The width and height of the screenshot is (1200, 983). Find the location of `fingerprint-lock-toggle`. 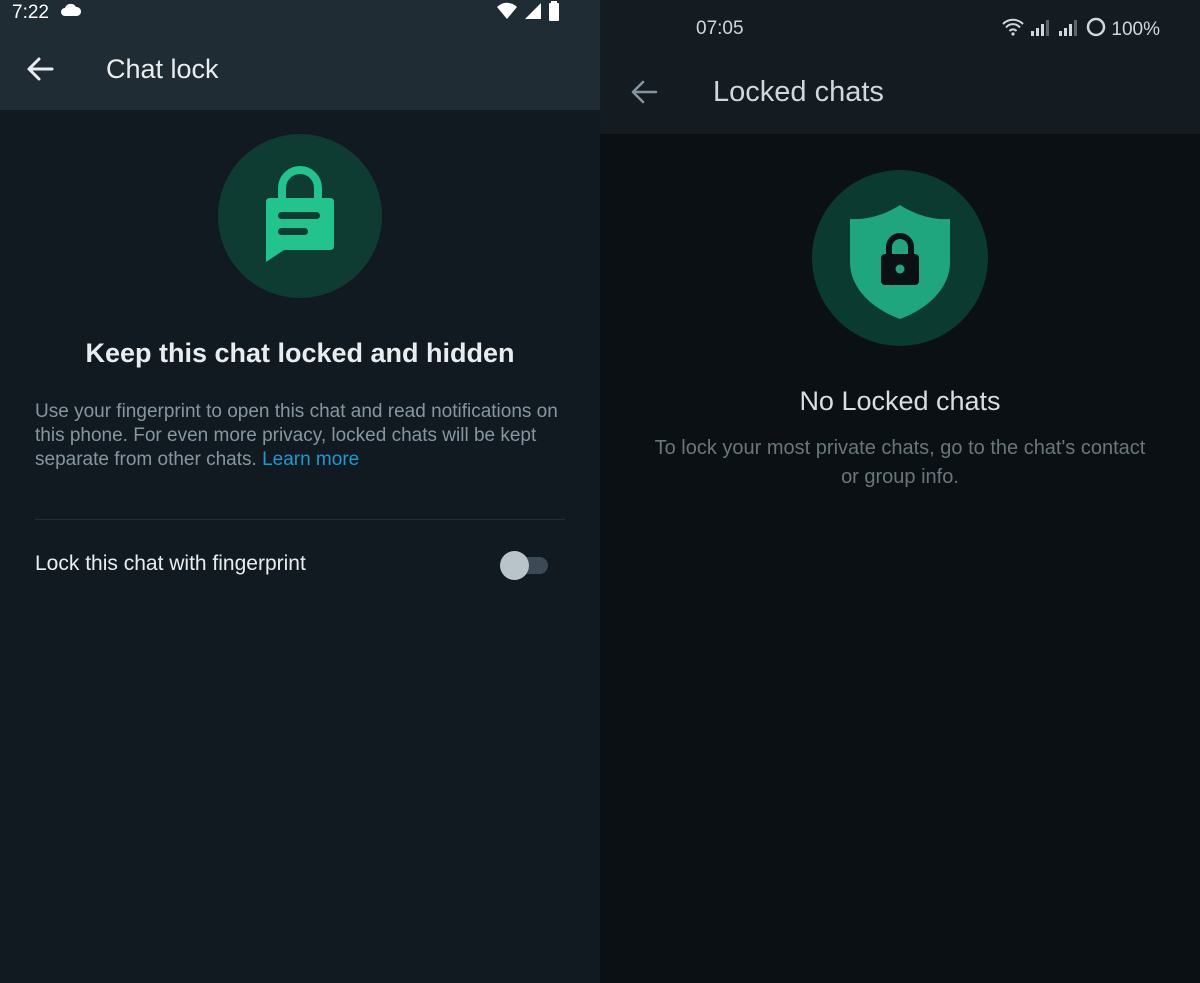

fingerprint-lock-toggle is located at coordinates (525, 565).